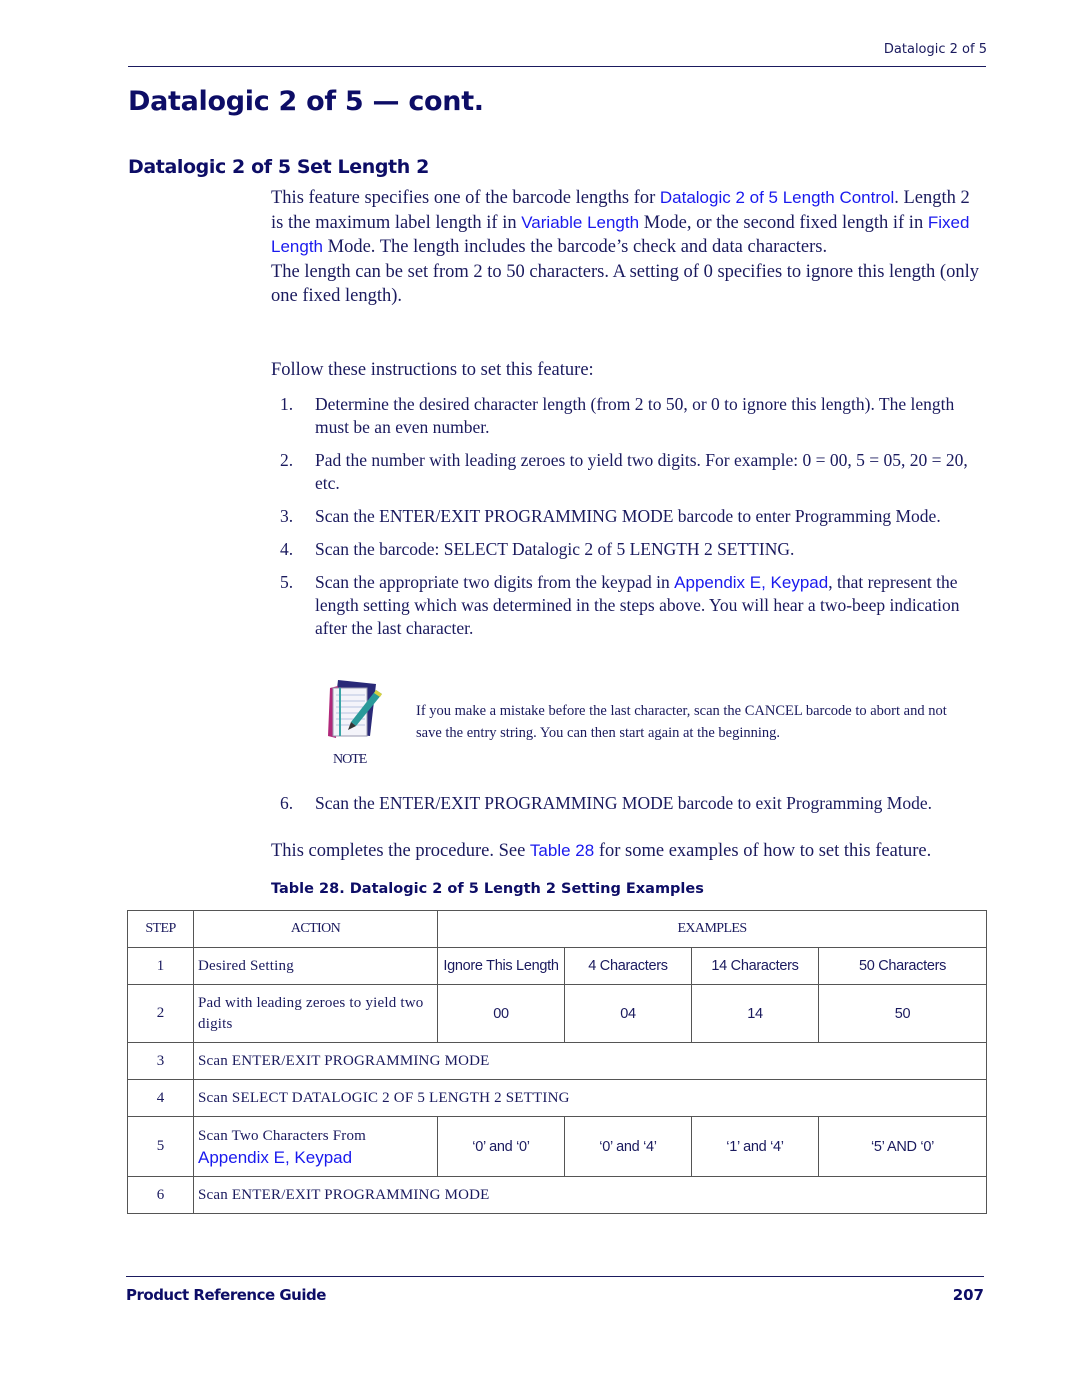  I want to click on cell-step: 1, so click(160, 966).